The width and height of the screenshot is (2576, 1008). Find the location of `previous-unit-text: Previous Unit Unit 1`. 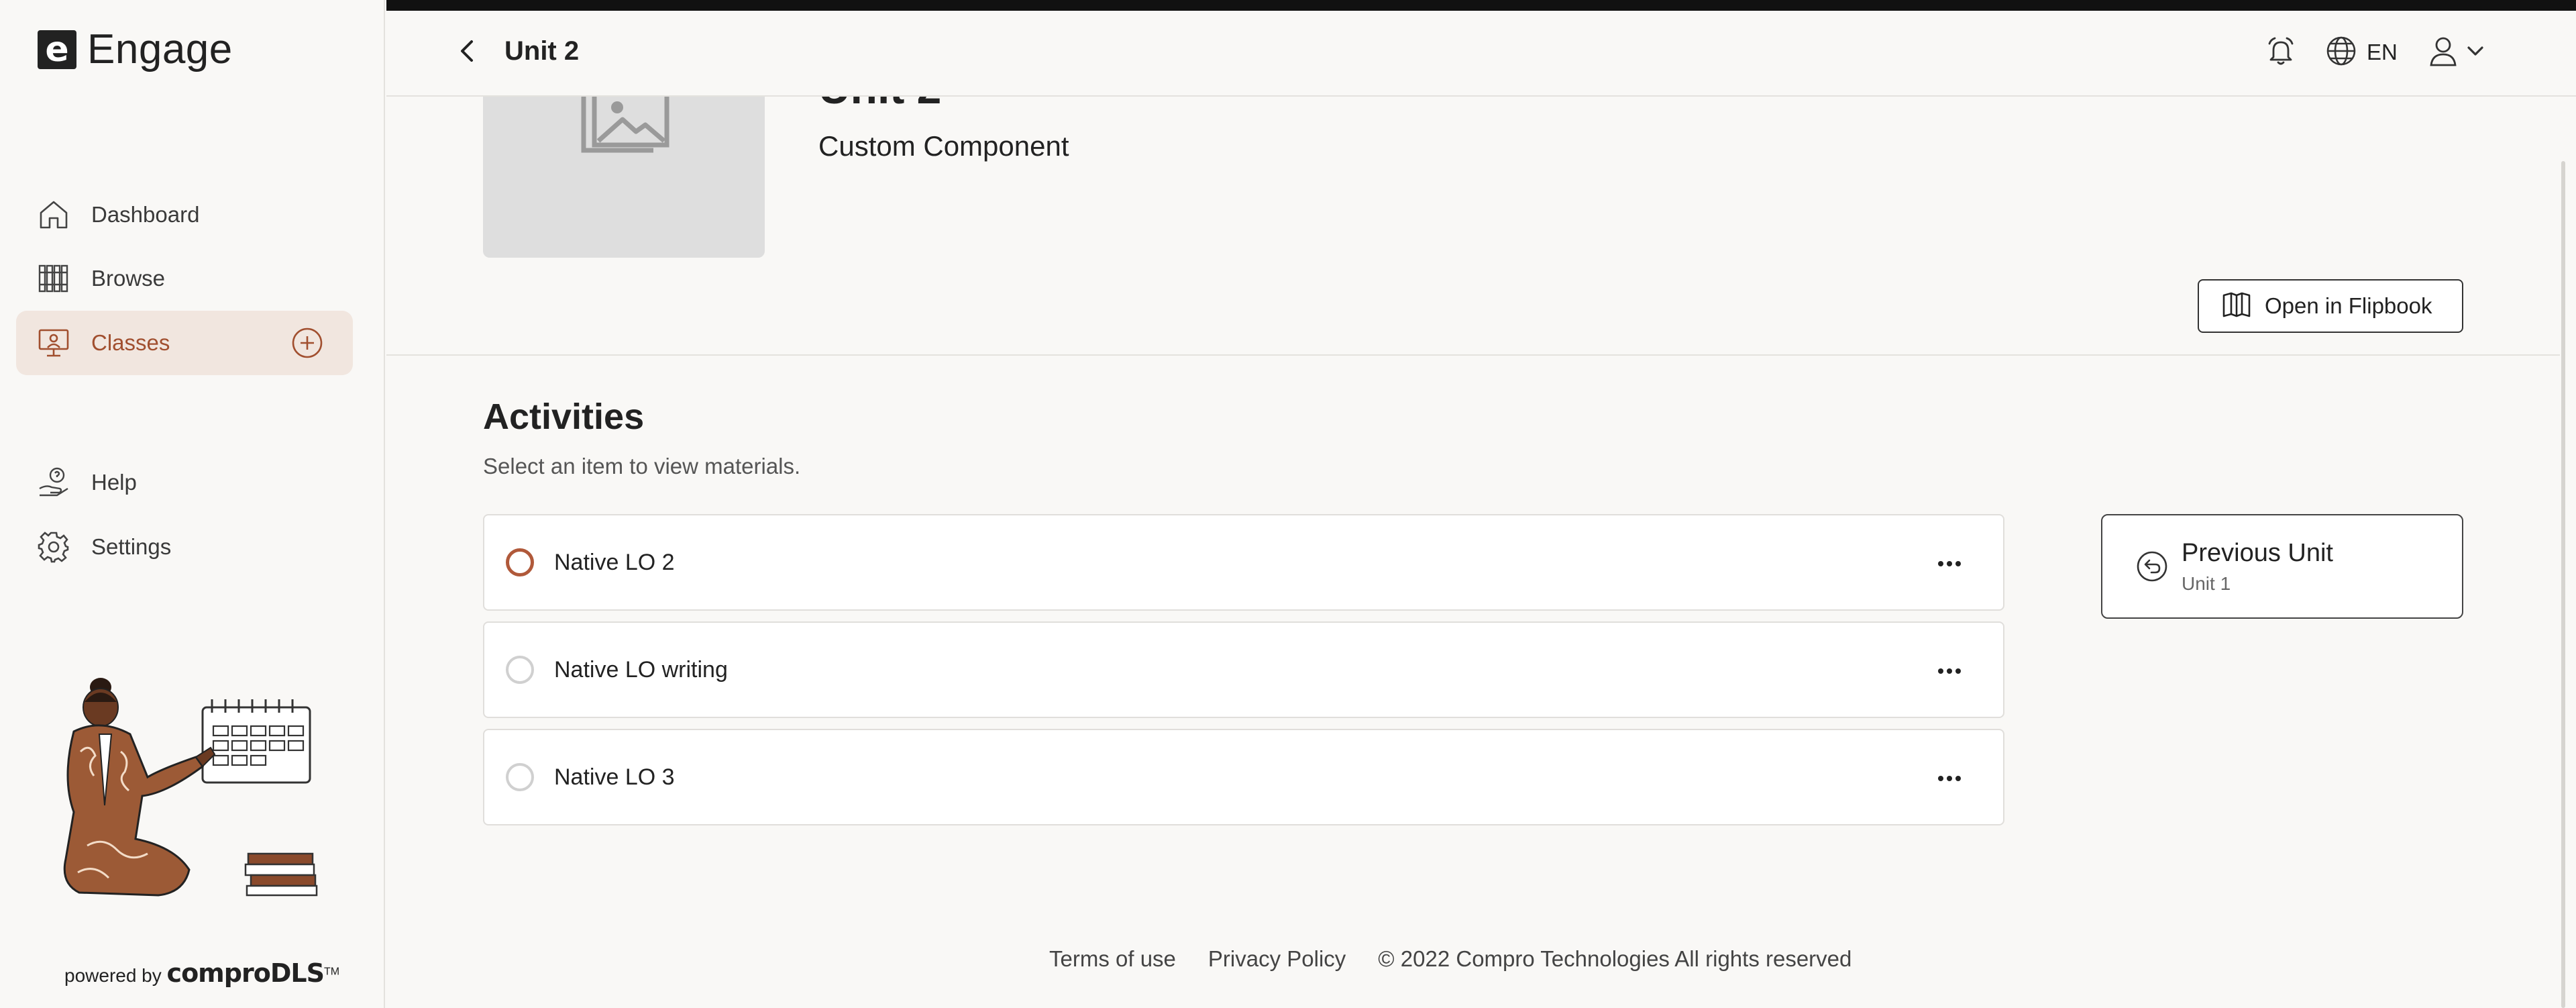

previous-unit-text: Previous Unit Unit 1 is located at coordinates (2257, 567).